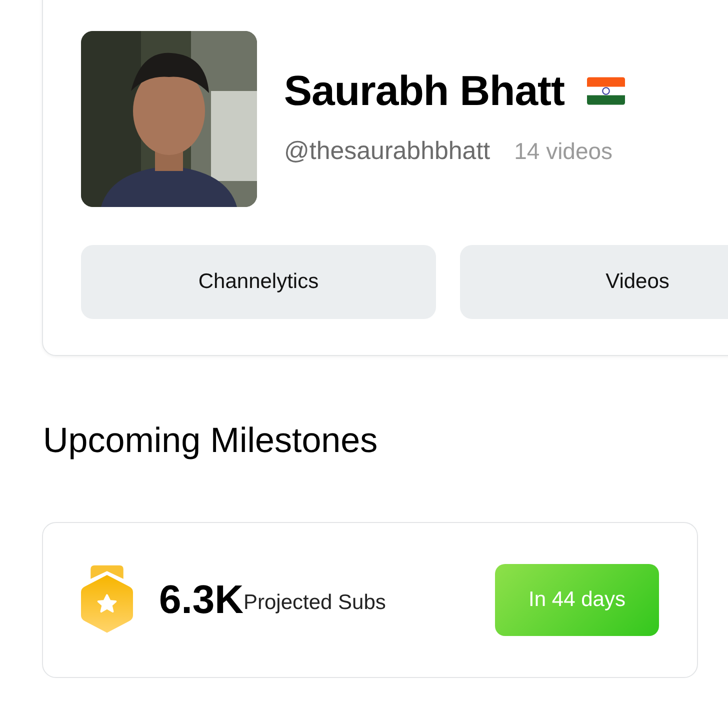  I want to click on milestone-label: Projected Subs, so click(315, 603).